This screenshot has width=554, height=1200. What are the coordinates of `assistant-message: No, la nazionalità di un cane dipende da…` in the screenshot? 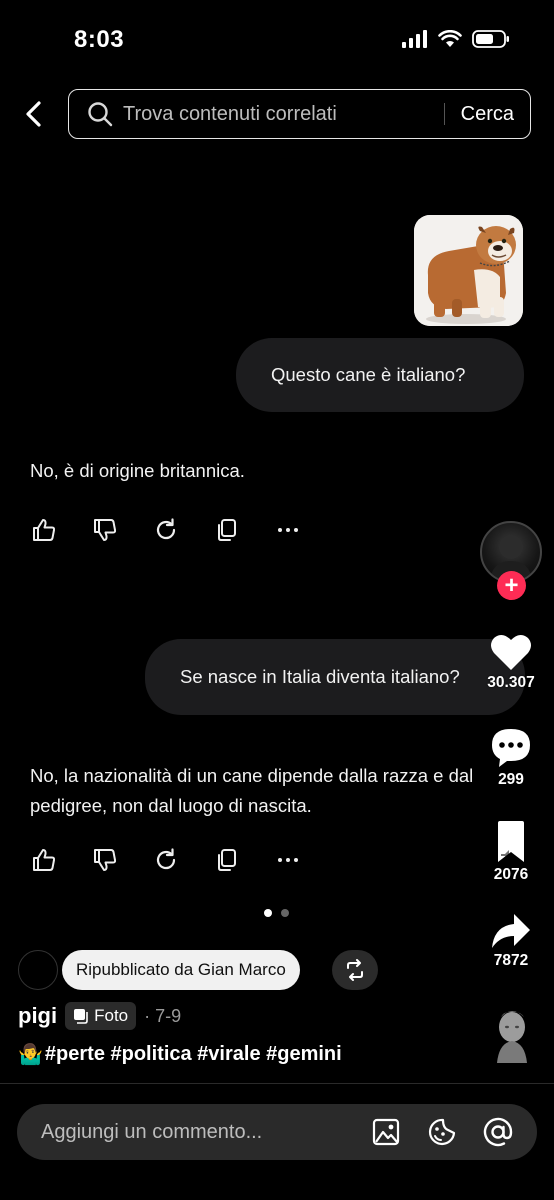 It's located at (252, 790).